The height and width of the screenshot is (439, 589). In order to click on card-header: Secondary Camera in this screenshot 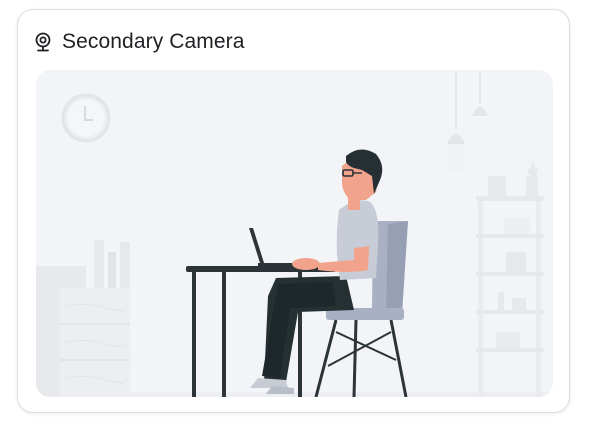, I will do `click(139, 42)`.